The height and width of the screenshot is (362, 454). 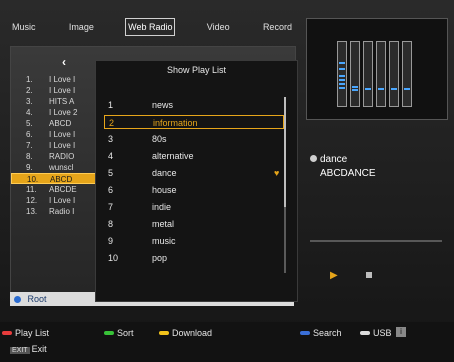 What do you see at coordinates (277, 27) in the screenshot?
I see `tab-record: Record` at bounding box center [277, 27].